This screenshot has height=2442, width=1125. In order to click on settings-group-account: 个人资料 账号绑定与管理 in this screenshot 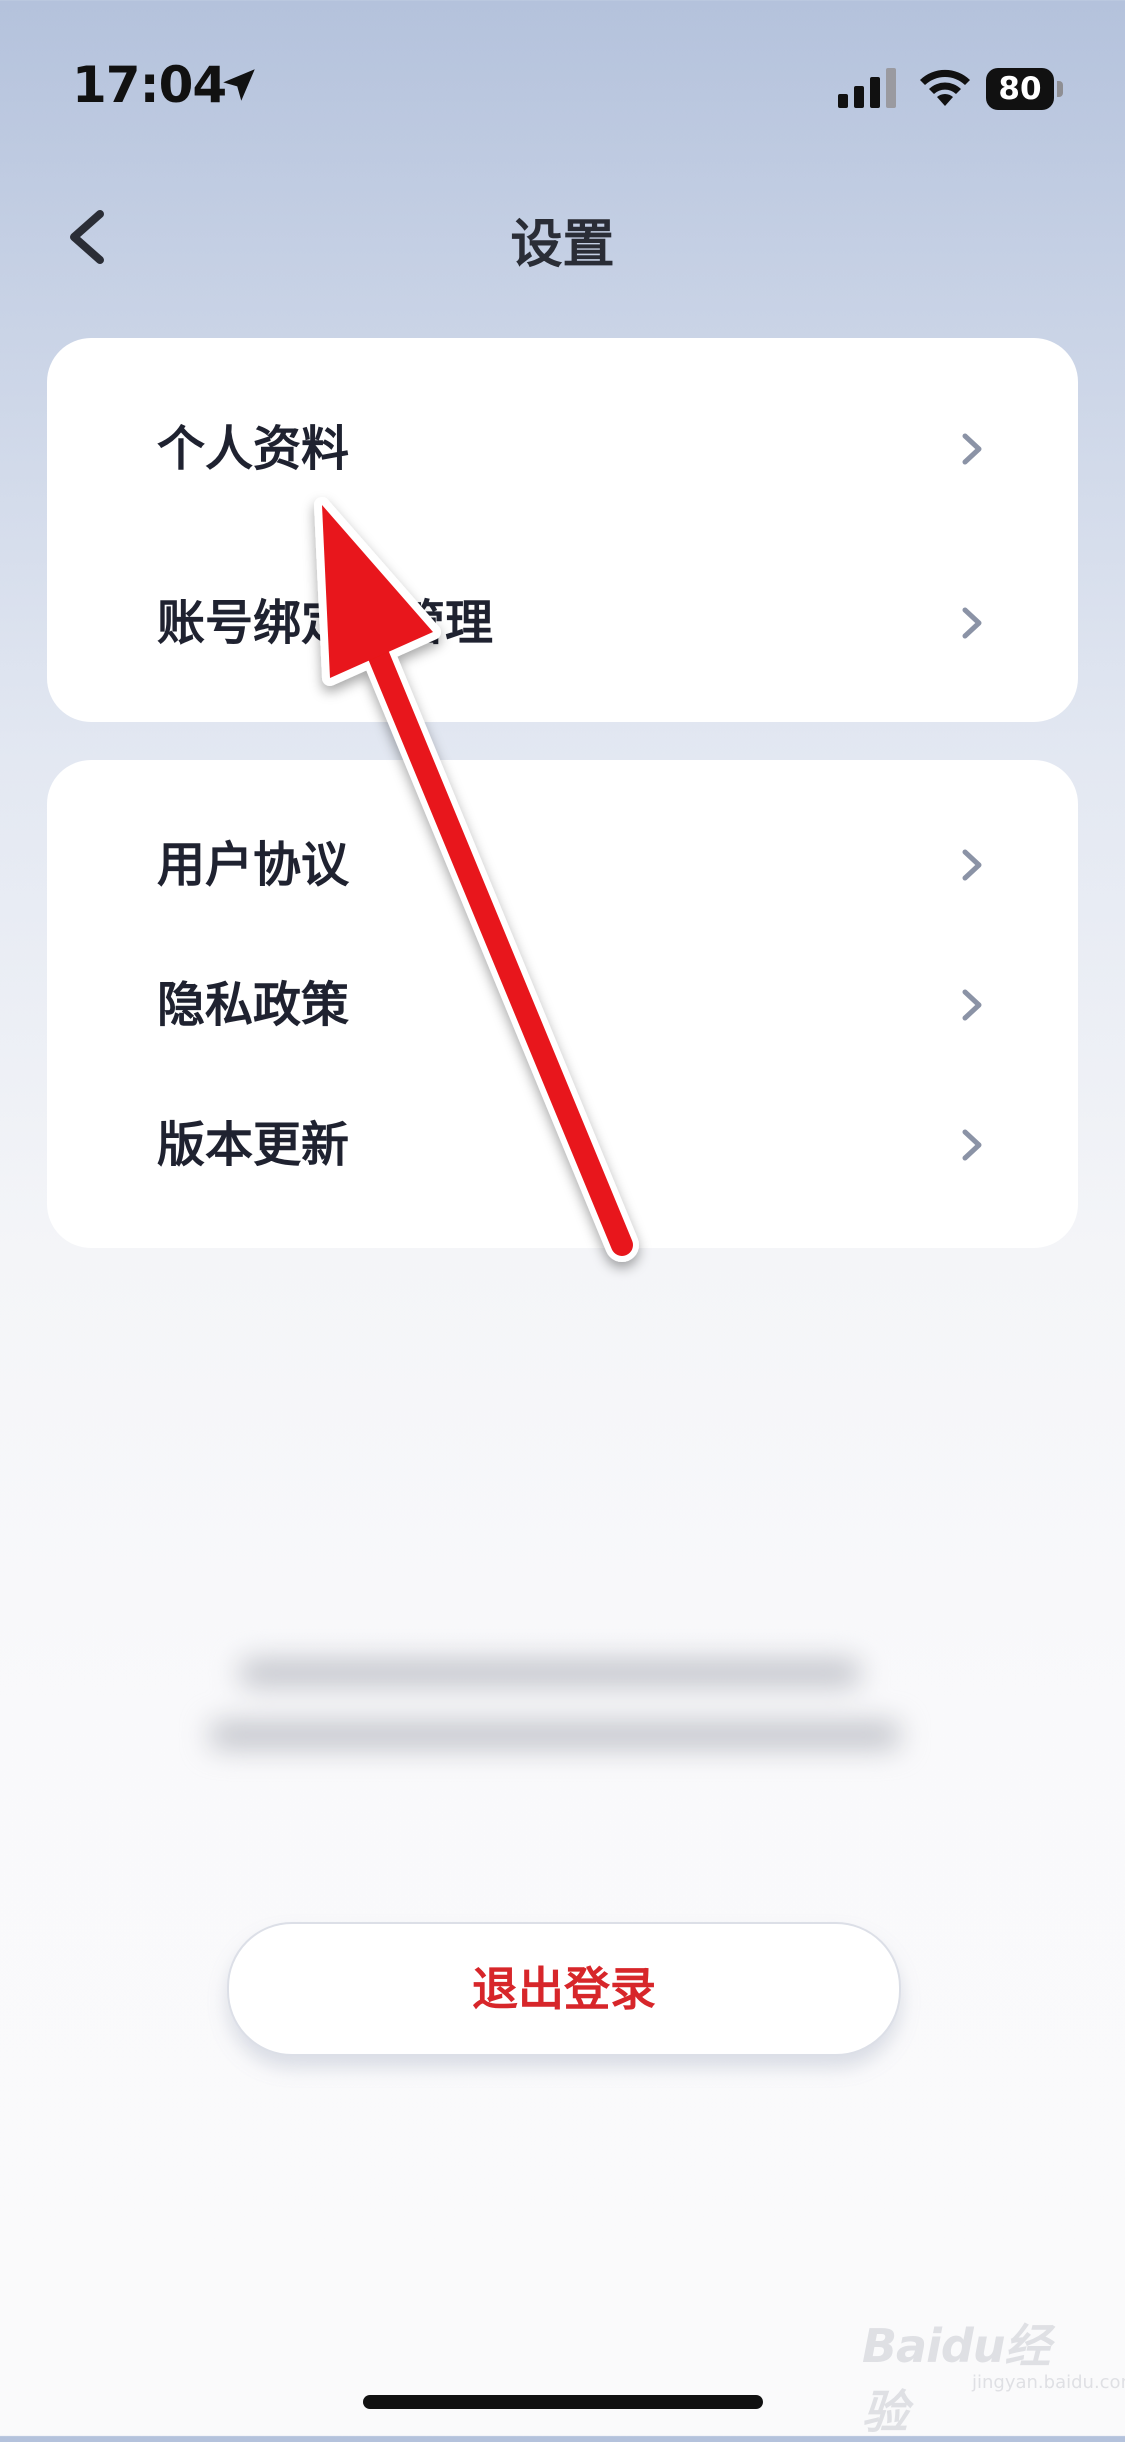, I will do `click(562, 530)`.